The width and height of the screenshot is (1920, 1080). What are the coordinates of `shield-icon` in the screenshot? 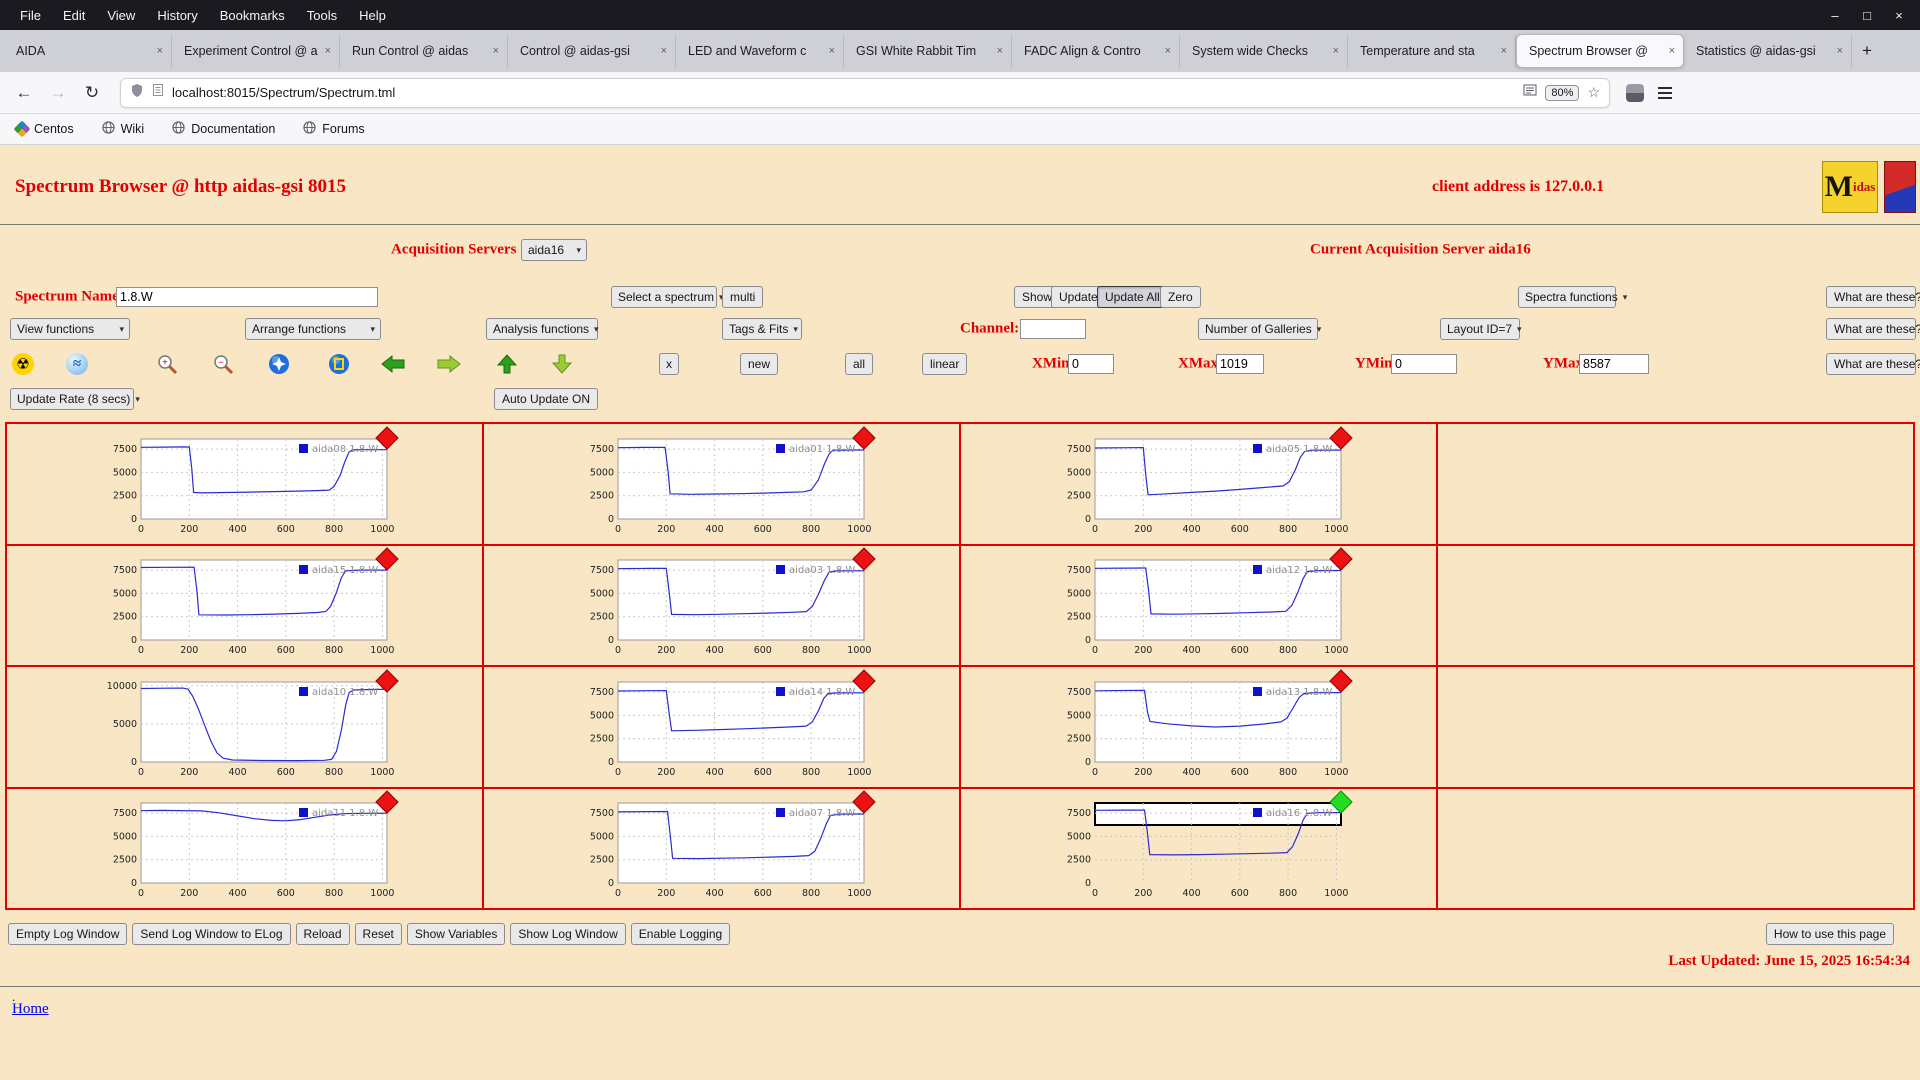 It's located at (137, 93).